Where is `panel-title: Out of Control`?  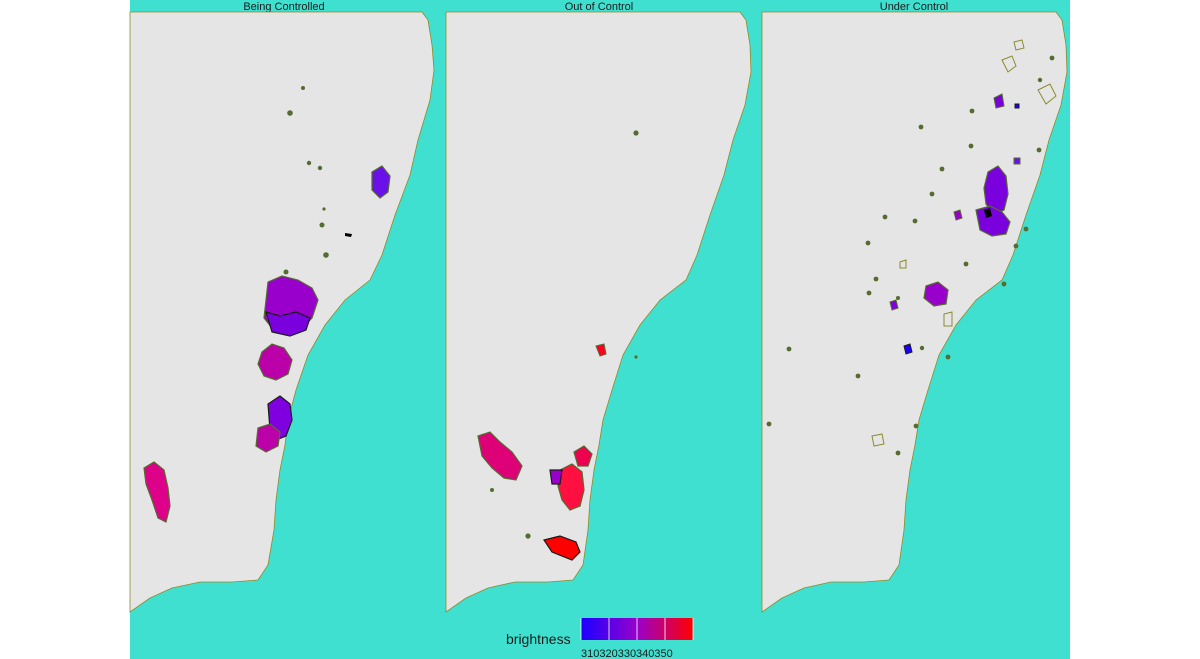
panel-title: Out of Control is located at coordinates (599, 7).